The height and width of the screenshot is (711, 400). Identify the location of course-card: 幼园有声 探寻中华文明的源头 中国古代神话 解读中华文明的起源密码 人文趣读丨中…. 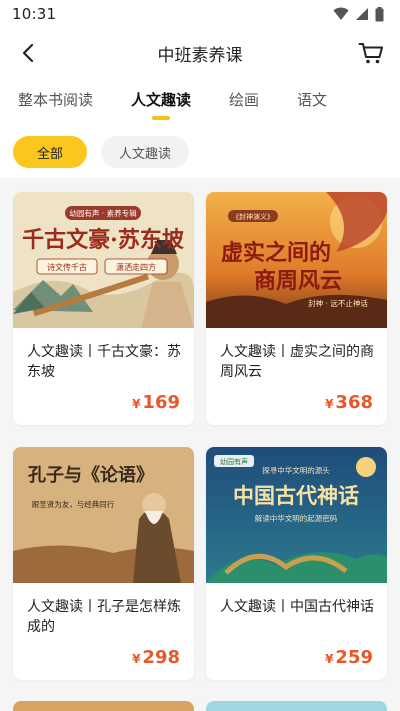
(296, 563).